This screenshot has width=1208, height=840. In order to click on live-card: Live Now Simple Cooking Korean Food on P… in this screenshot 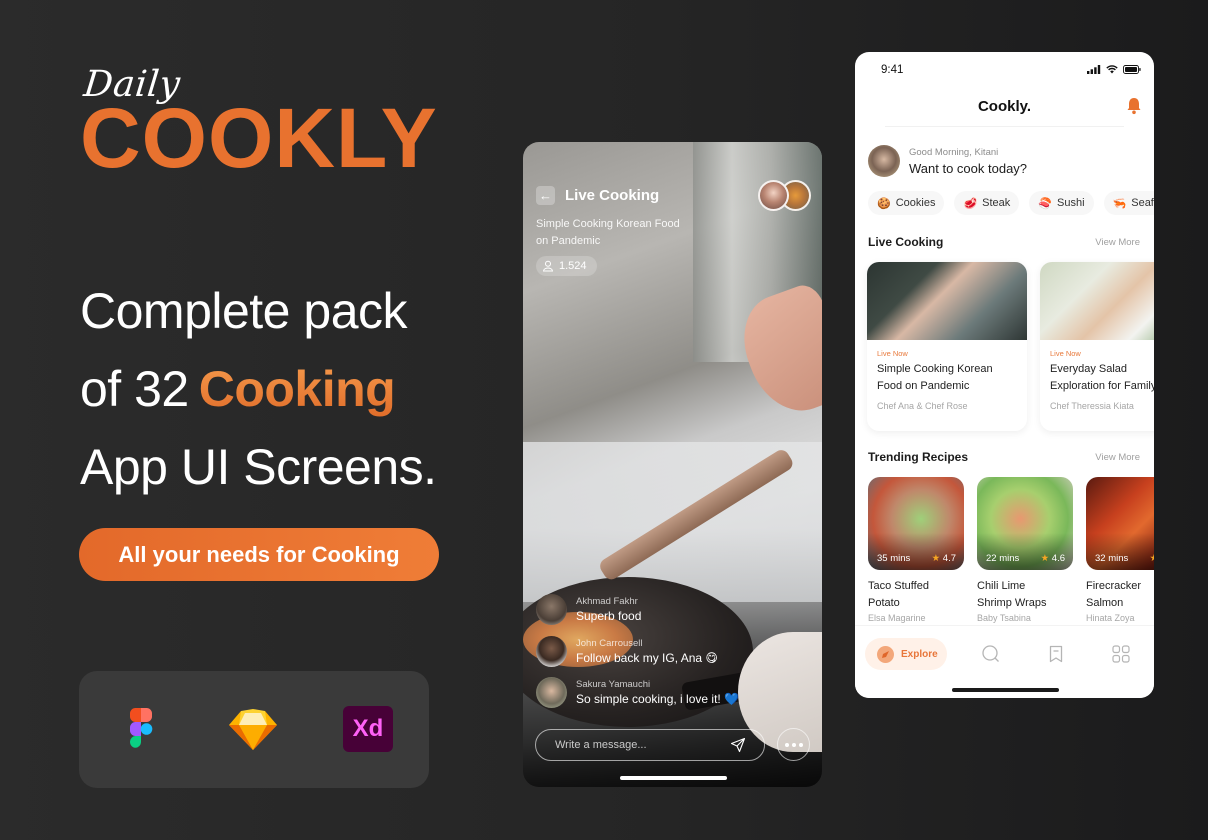, I will do `click(947, 346)`.